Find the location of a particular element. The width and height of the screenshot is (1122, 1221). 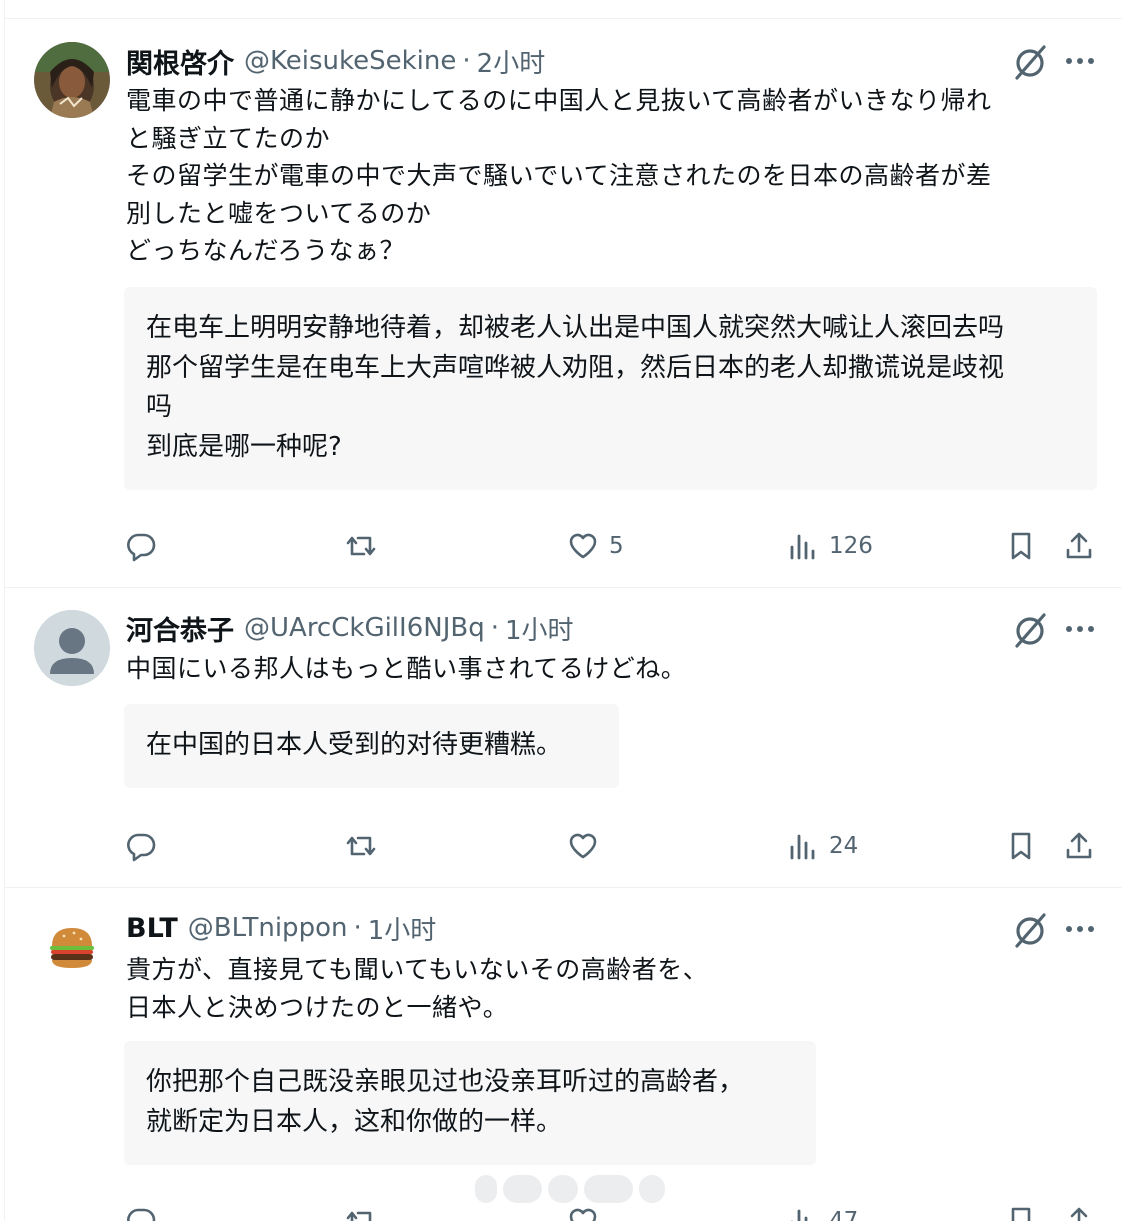

translation-box: 你把那个自己既没亲眼见过也没亲耳听过的高龄者， 就断定为日本人，这和你做的一样。 is located at coordinates (470, 1103).